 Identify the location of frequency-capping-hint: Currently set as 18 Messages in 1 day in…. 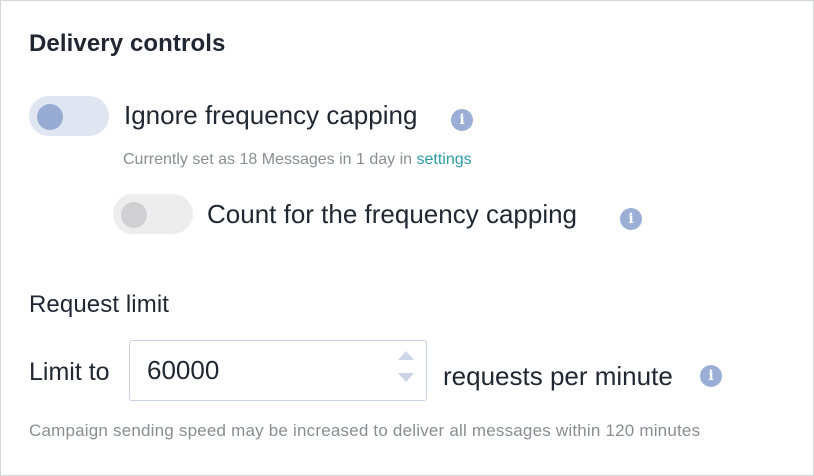
(297, 160).